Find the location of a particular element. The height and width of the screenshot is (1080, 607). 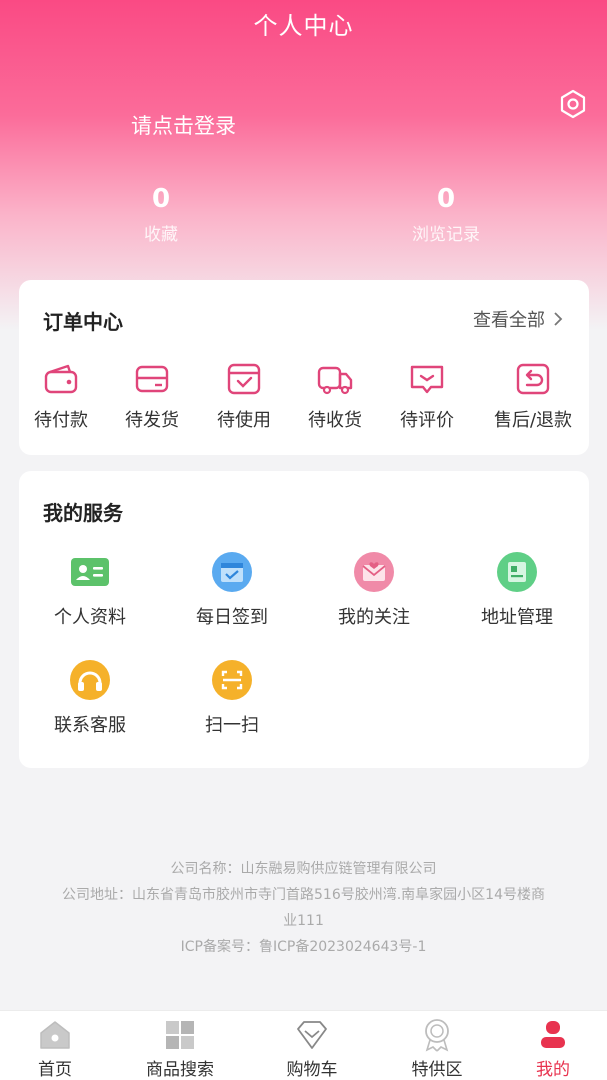

company-name: 公司名称：山东融易购供应链管理有限公司 is located at coordinates (303, 869).